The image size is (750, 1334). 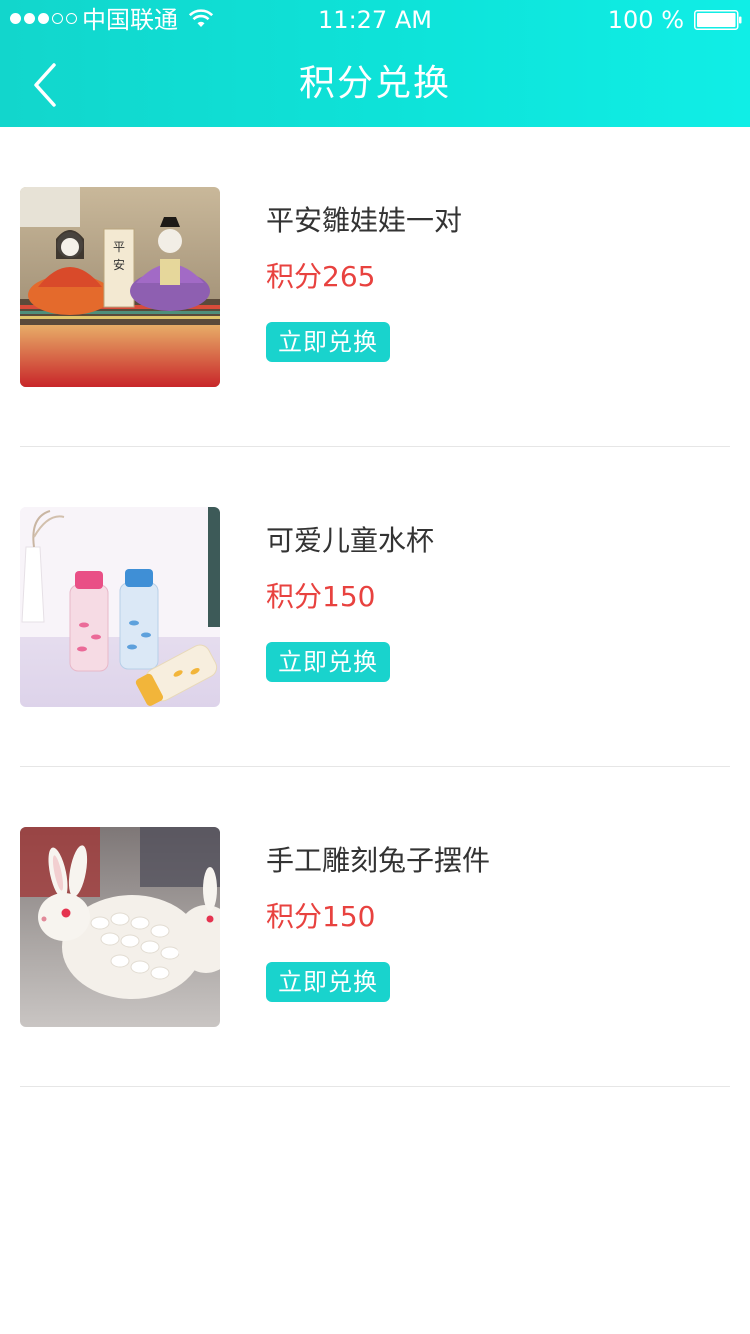 I want to click on nav-bar: 积分兑换, so click(x=375, y=83).